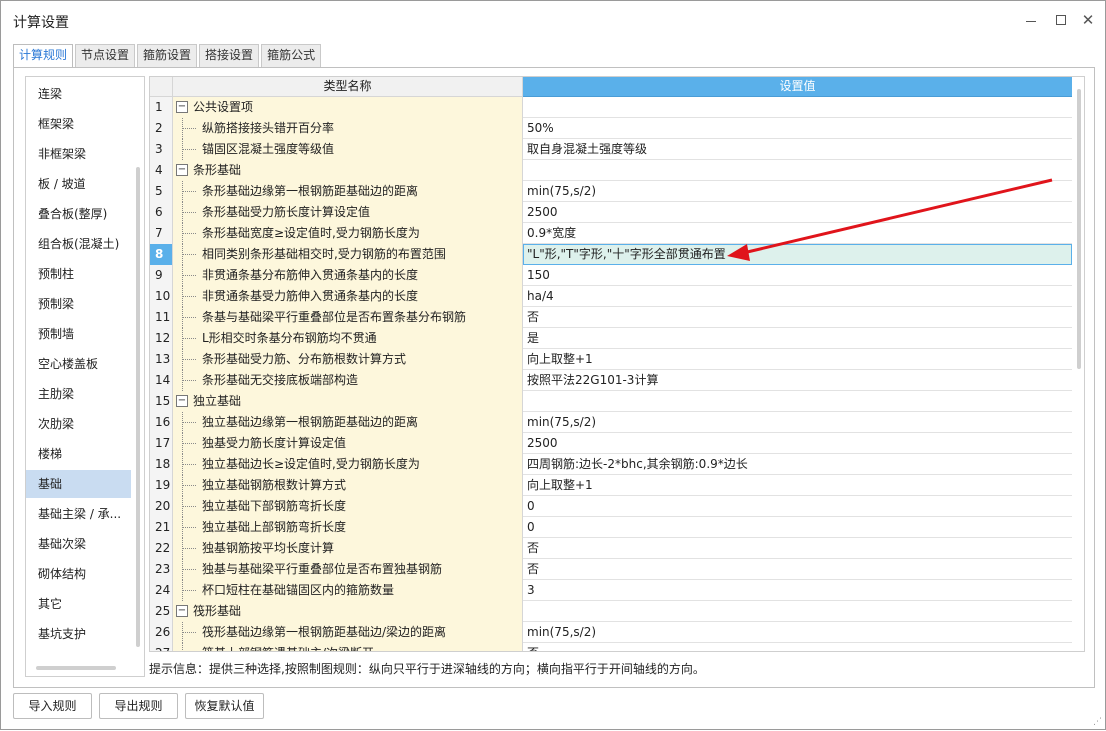  Describe the element at coordinates (797, 590) in the screenshot. I see `setting-value-cell: 3` at that location.